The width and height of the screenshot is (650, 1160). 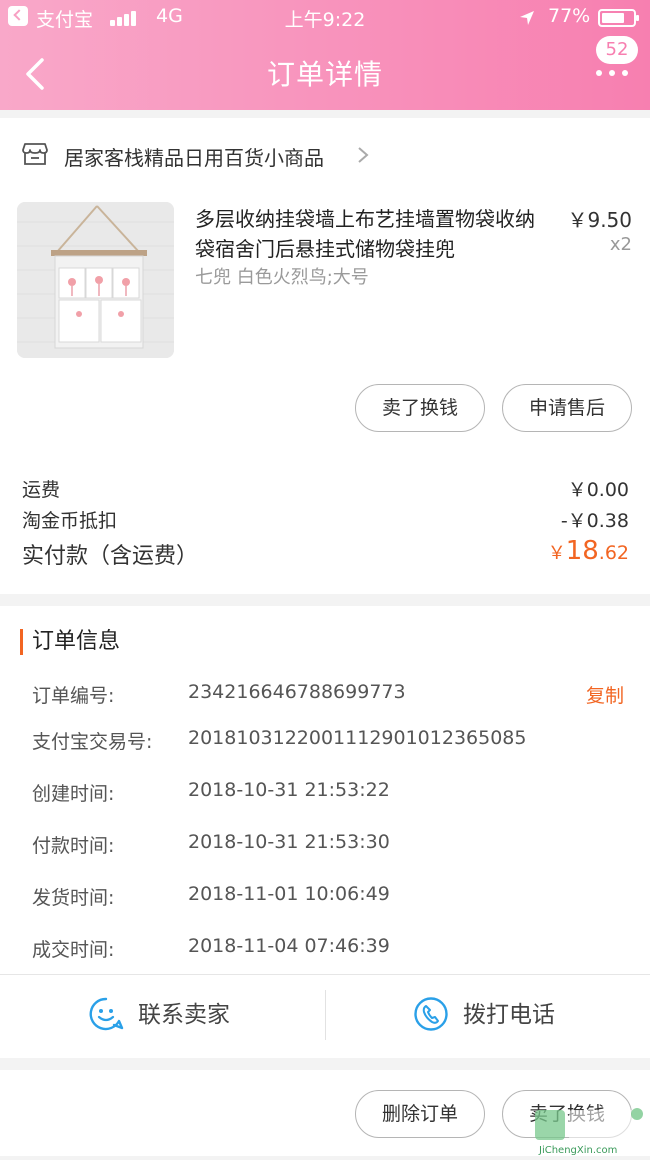 What do you see at coordinates (289, 790) in the screenshot?
I see `created-time-value: 2018-10-31 21:53:22` at bounding box center [289, 790].